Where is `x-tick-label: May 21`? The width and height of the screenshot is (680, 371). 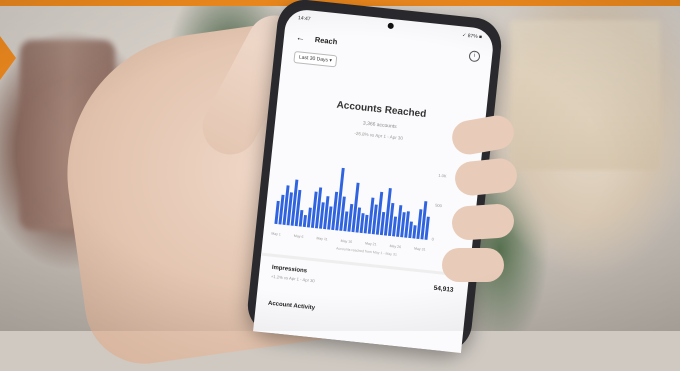
x-tick-label: May 21 is located at coordinates (370, 244).